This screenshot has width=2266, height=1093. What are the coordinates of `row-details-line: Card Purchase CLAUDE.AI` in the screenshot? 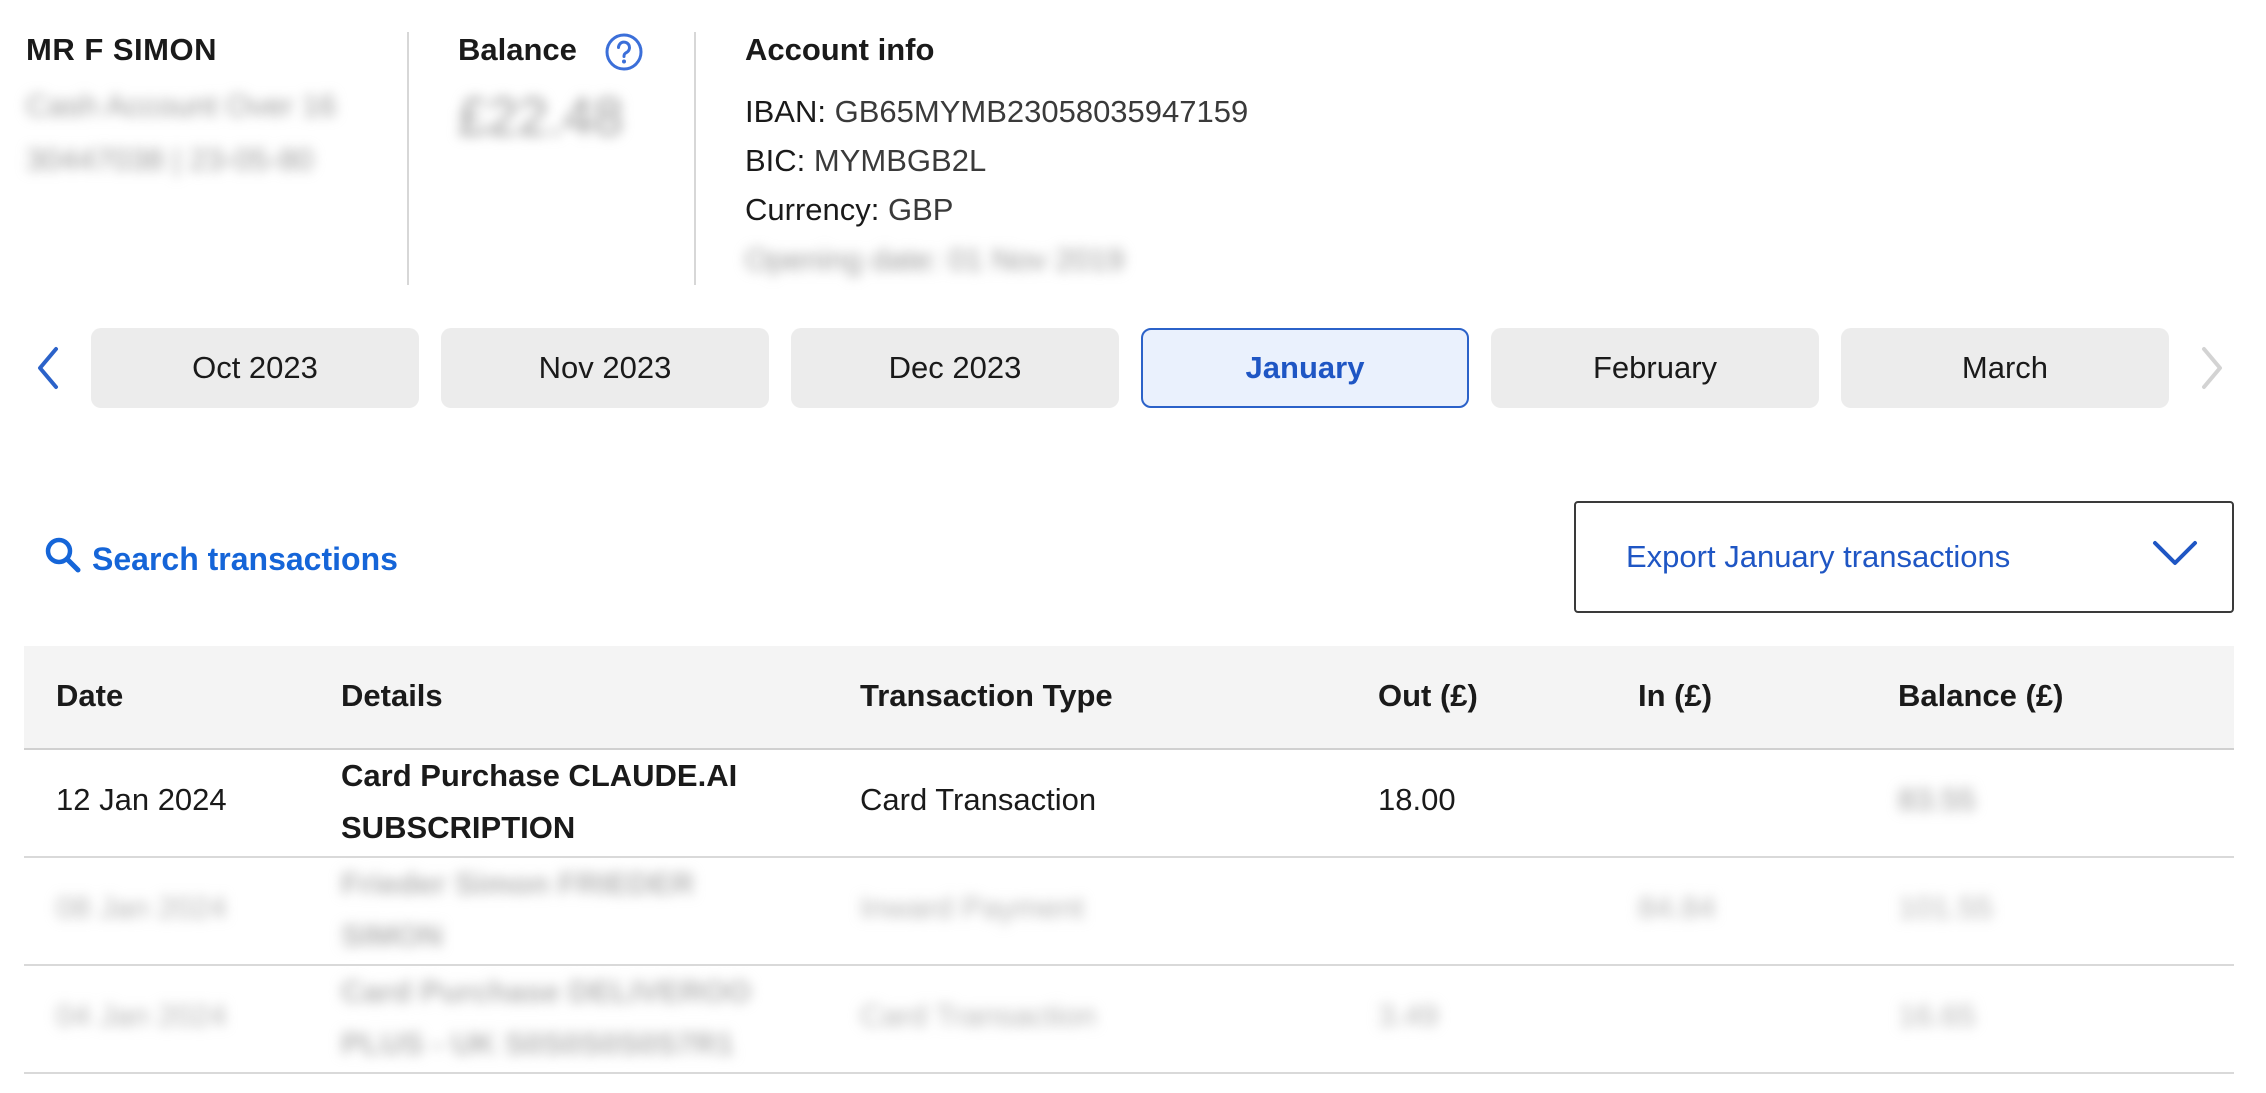 It's located at (539, 775).